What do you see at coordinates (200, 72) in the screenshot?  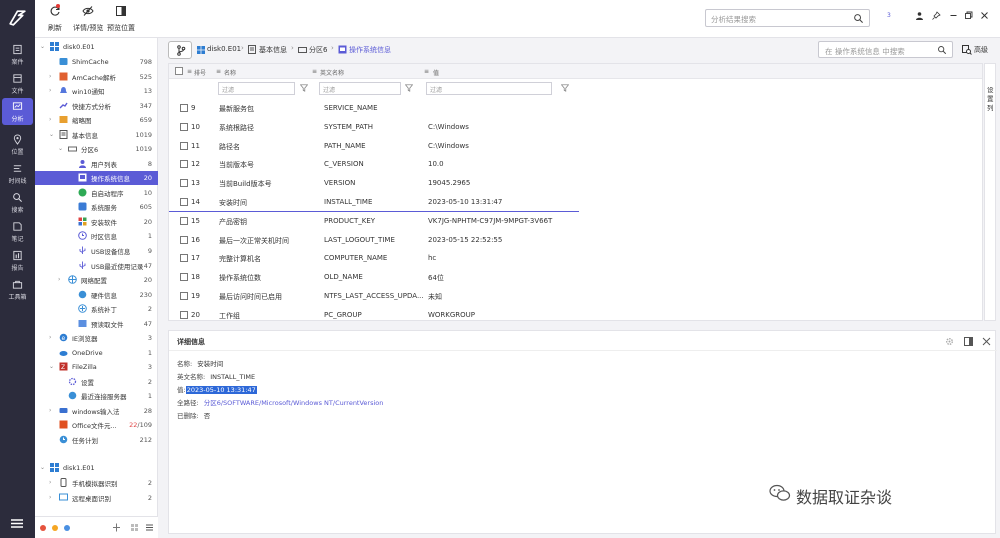 I see `header-index: 排号` at bounding box center [200, 72].